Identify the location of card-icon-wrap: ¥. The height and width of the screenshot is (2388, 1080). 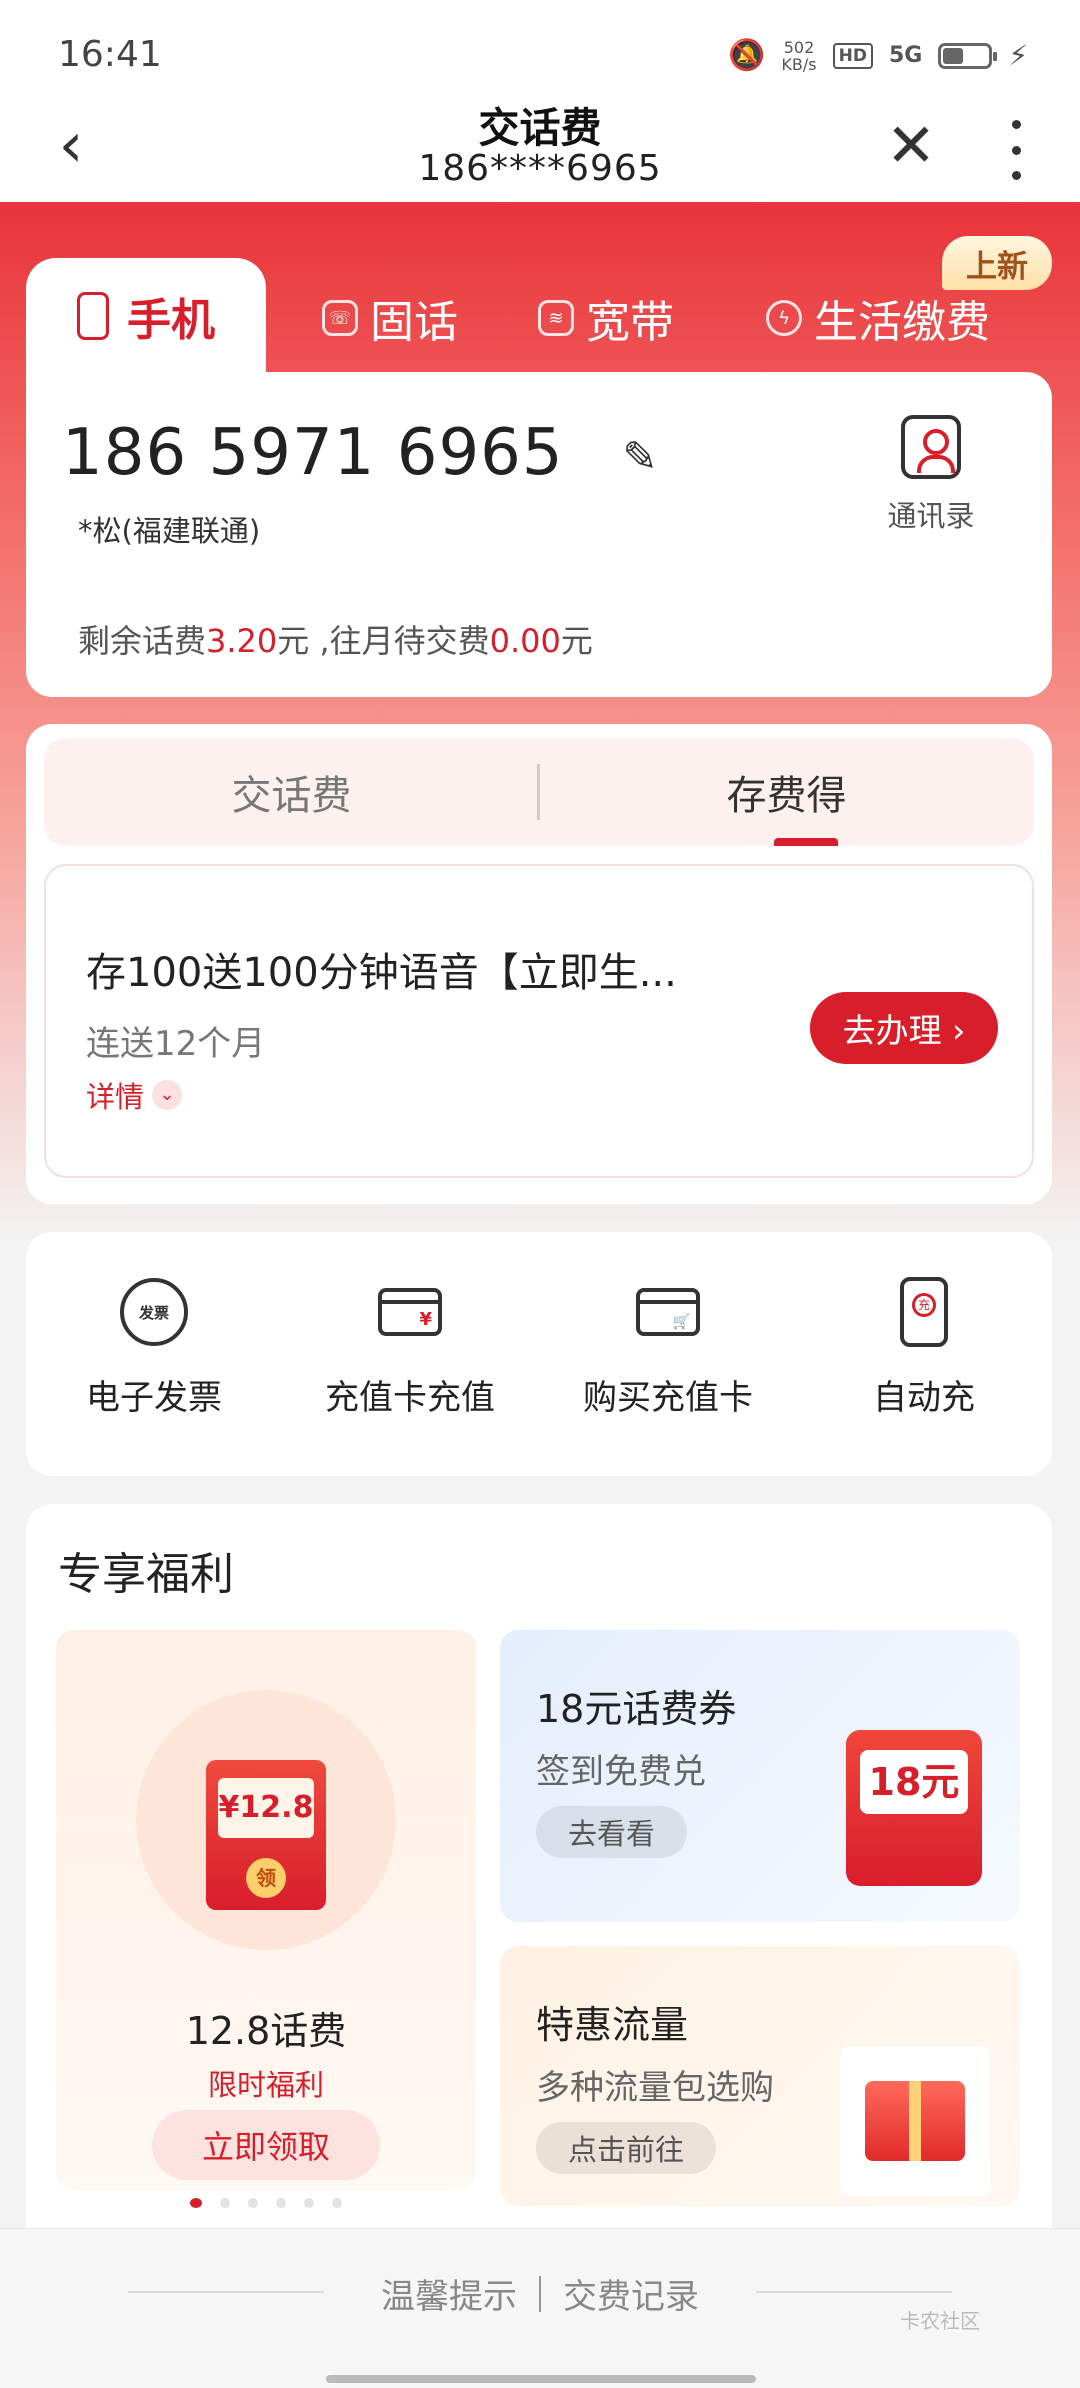
(410, 1312).